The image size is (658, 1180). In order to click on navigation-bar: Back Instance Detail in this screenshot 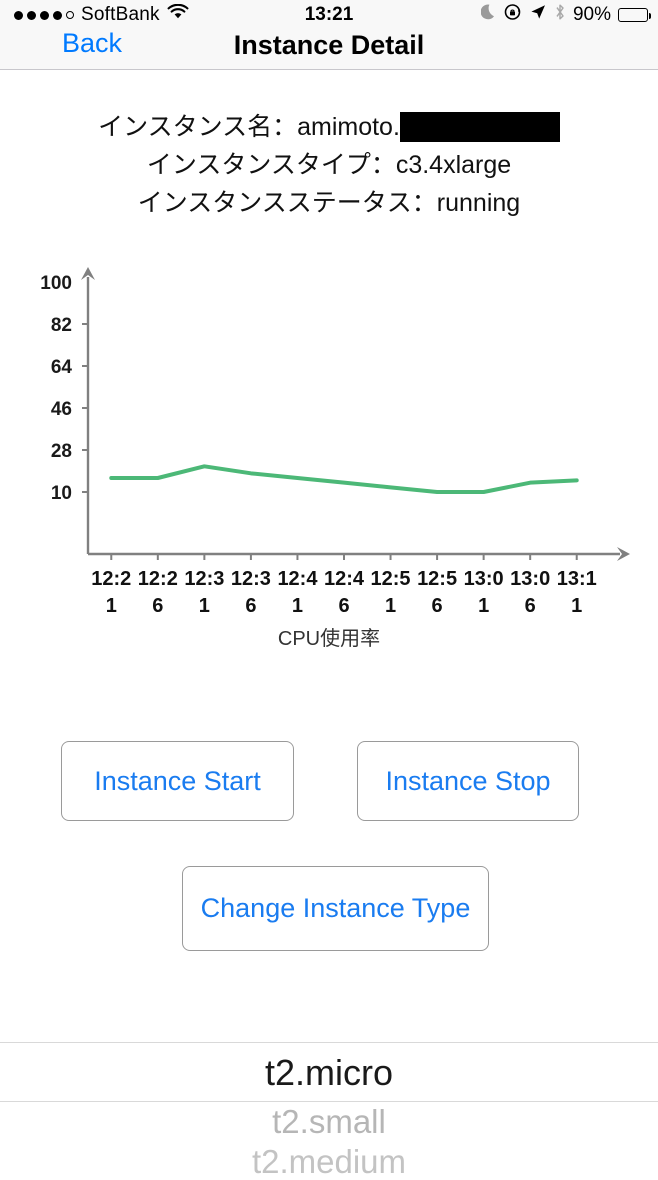, I will do `click(329, 49)`.